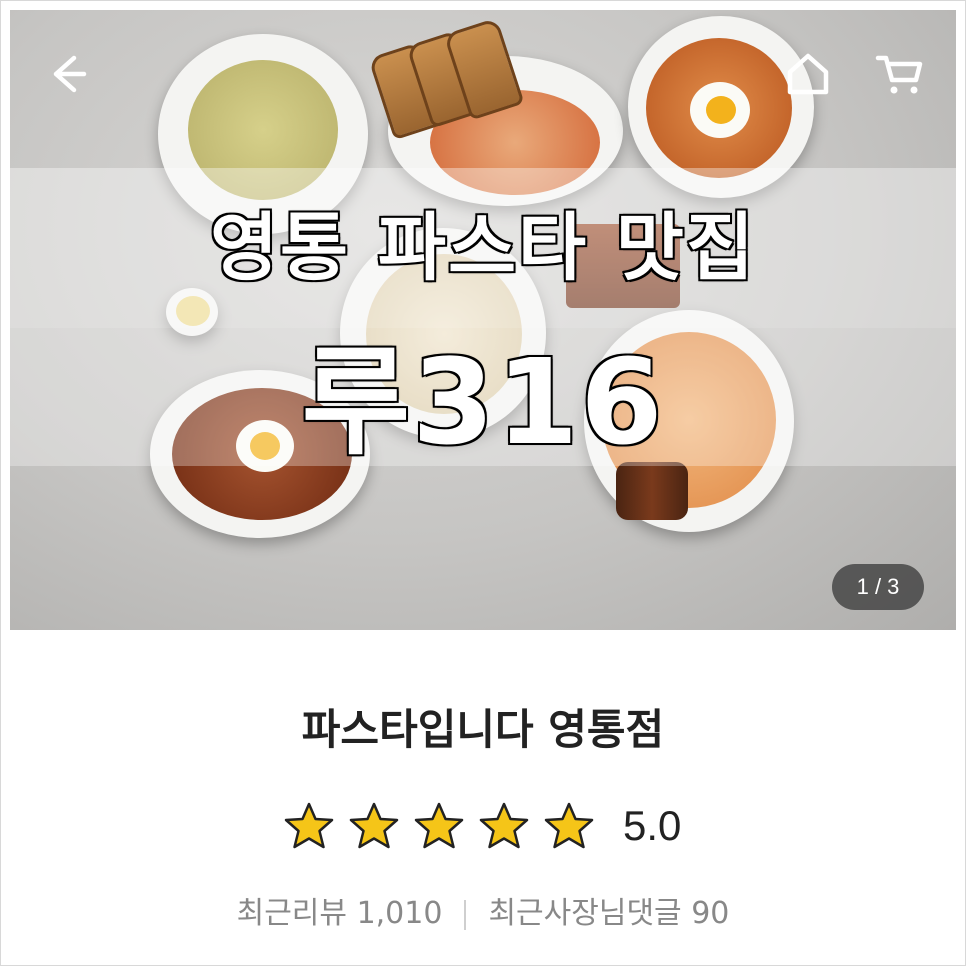  Describe the element at coordinates (68, 74) in the screenshot. I see `arrow-left-icon` at that location.